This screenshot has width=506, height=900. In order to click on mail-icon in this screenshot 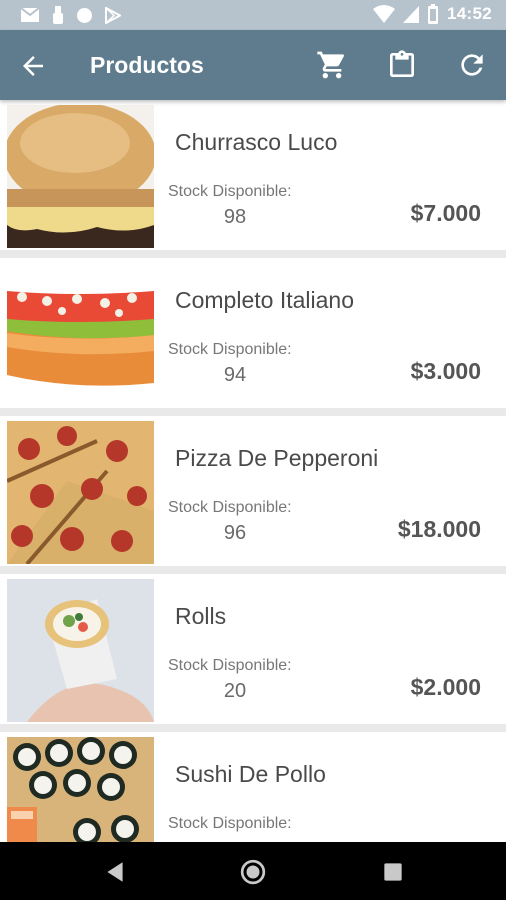, I will do `click(30, 14)`.